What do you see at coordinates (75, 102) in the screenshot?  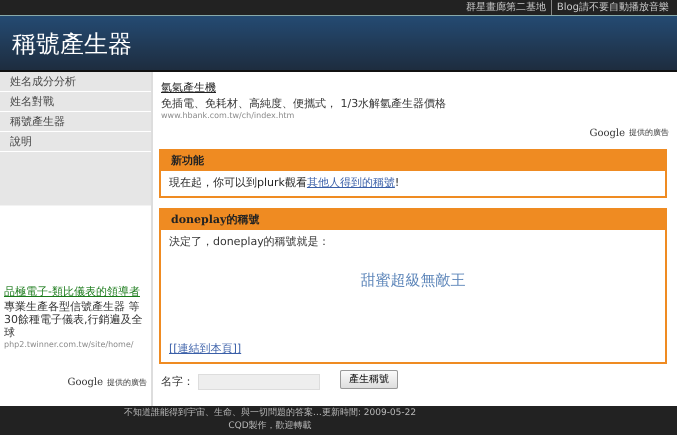 I see `menu-item: 姓名對戰` at bounding box center [75, 102].